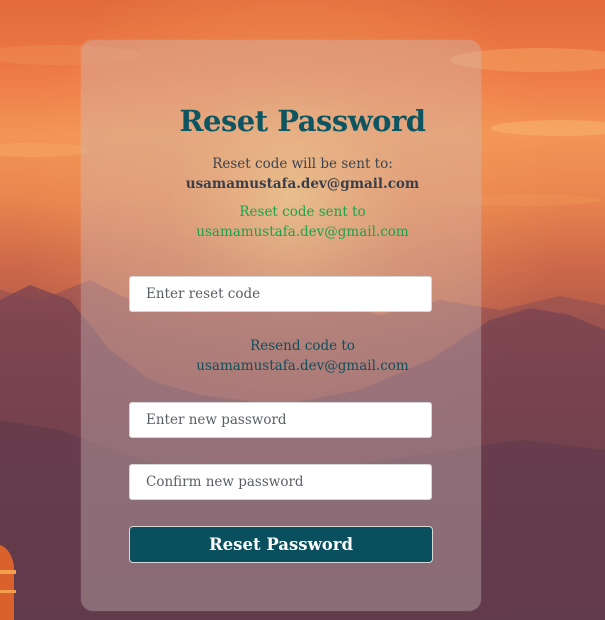 This screenshot has height=620, width=605. Describe the element at coordinates (302, 121) in the screenshot. I see `page-title: Reset Password` at that location.